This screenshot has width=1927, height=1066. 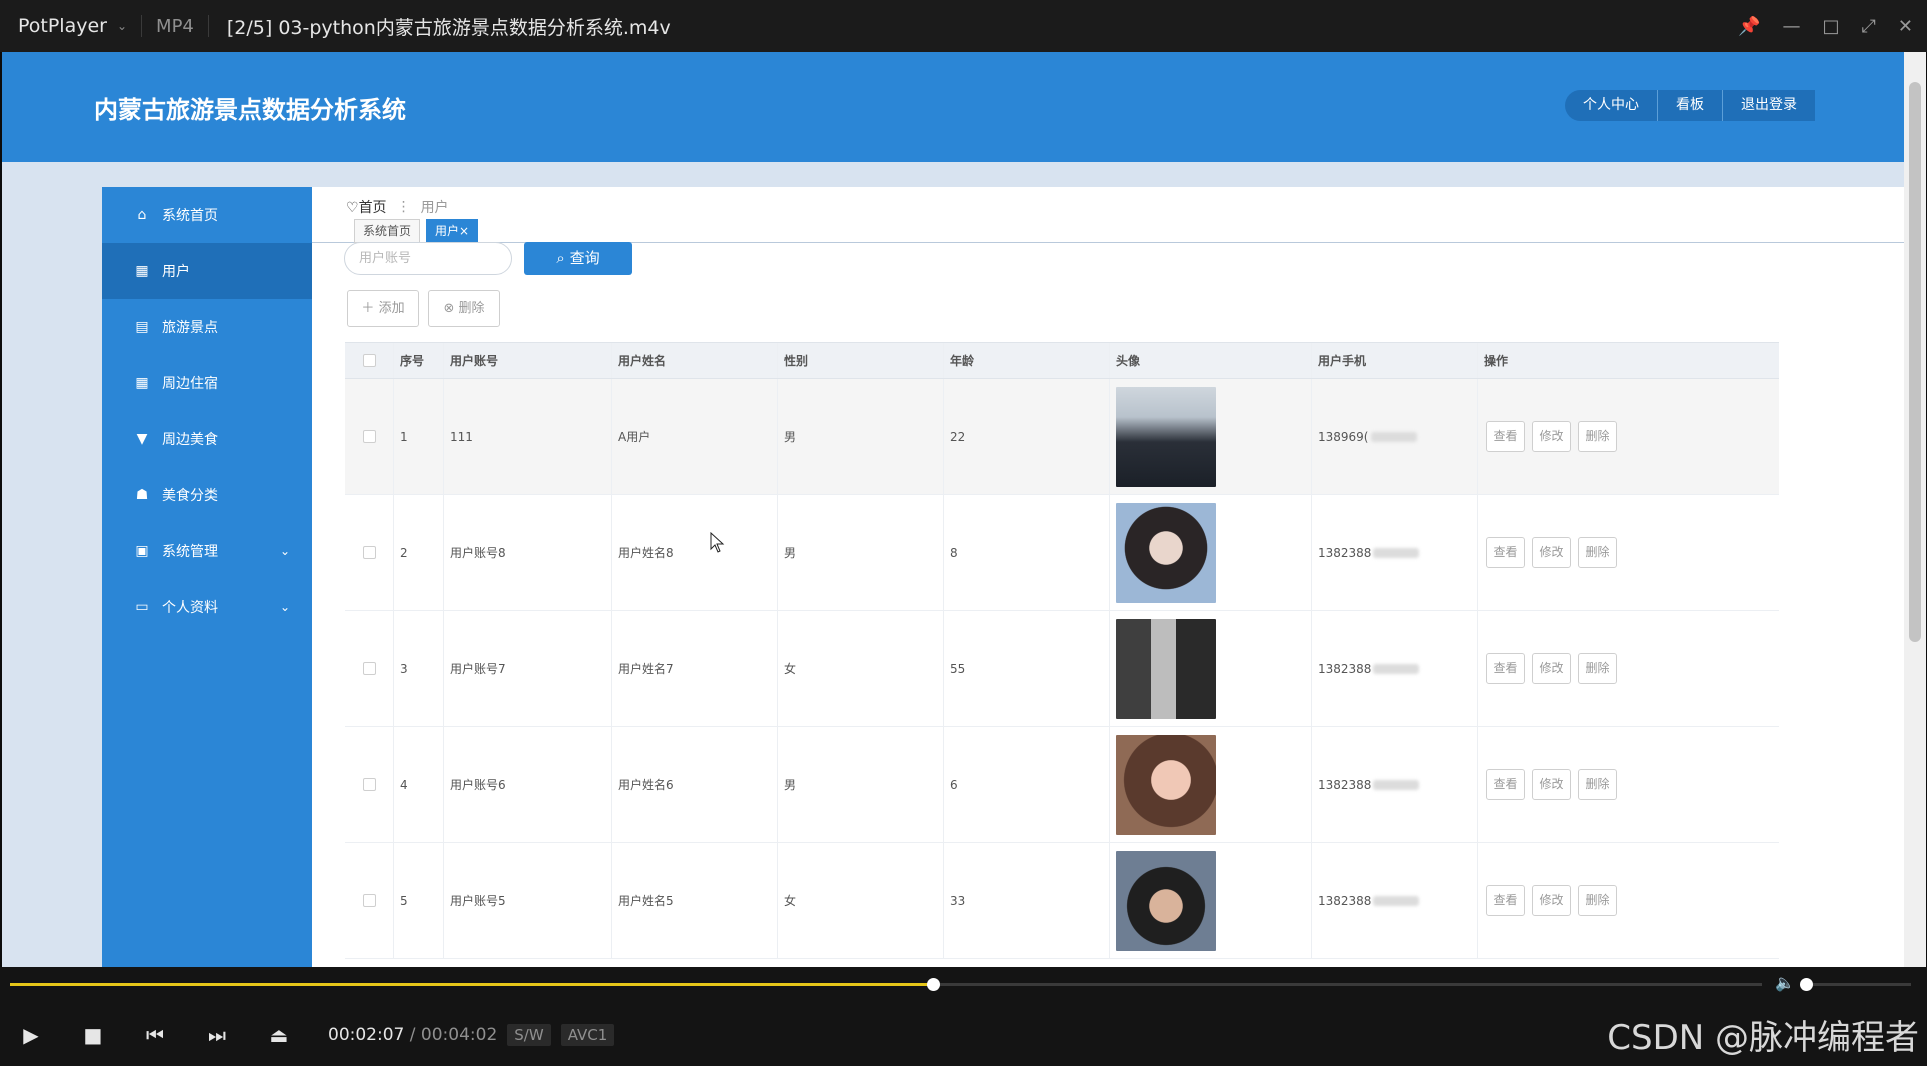 I want to click on minimize-icon: —, so click(x=1791, y=26).